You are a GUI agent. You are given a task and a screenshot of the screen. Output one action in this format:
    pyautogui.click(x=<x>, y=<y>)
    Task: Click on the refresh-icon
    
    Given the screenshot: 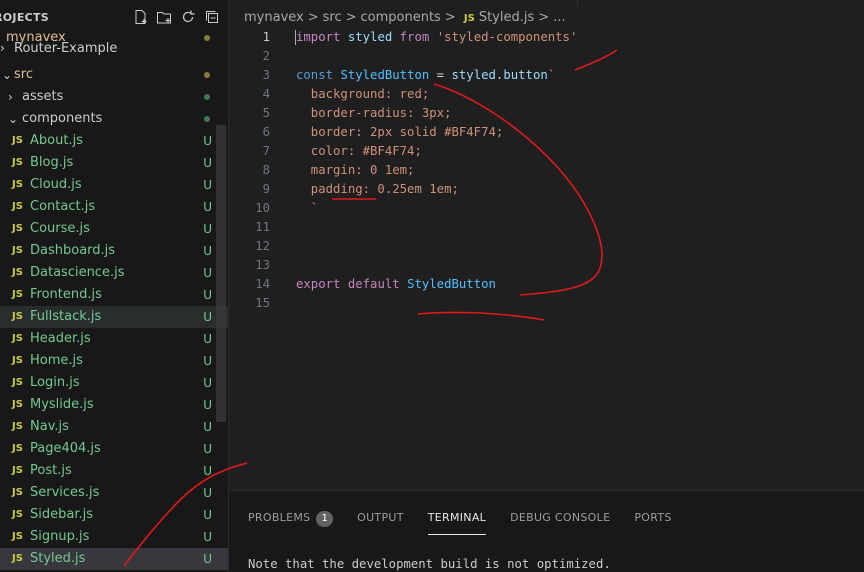 What is the action you would take?
    pyautogui.click(x=188, y=17)
    